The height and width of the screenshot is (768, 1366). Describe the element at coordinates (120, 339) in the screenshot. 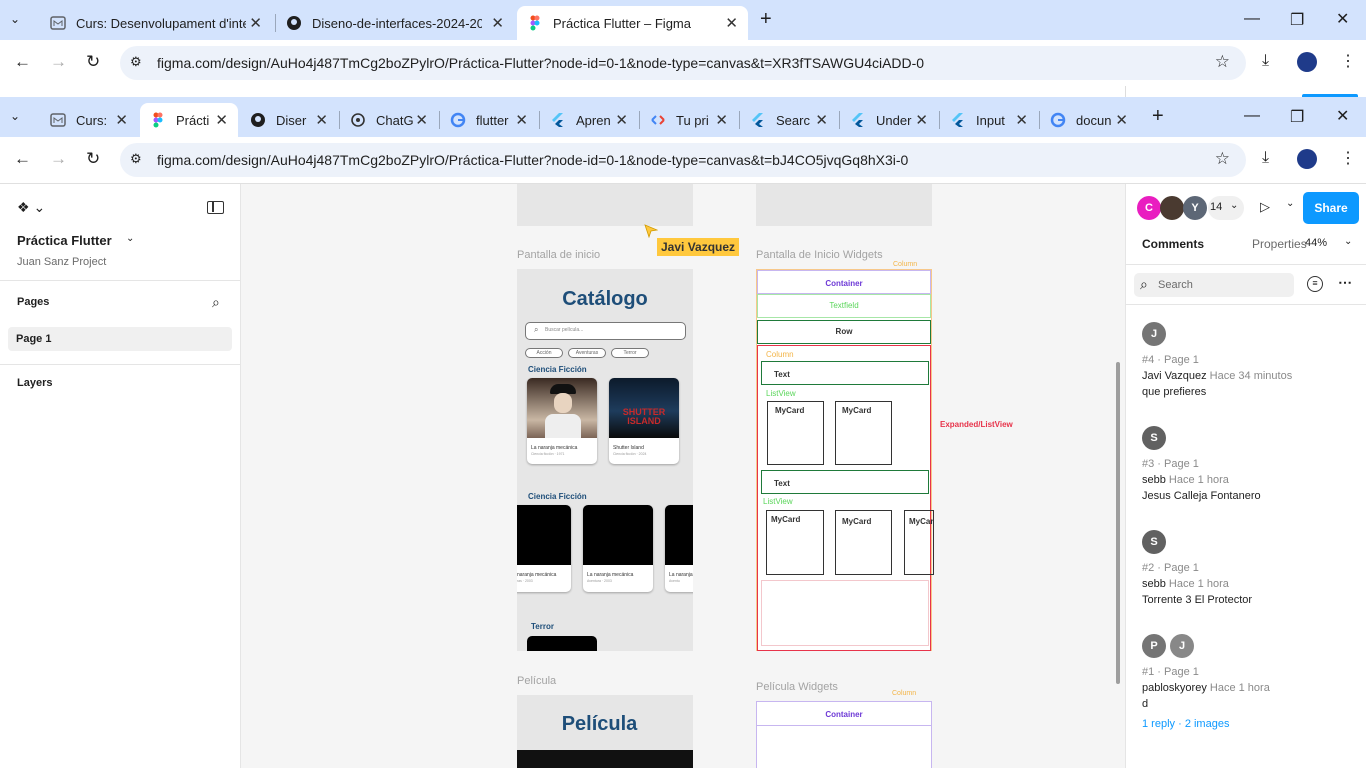

I see `page-item-1: Page 1` at that location.